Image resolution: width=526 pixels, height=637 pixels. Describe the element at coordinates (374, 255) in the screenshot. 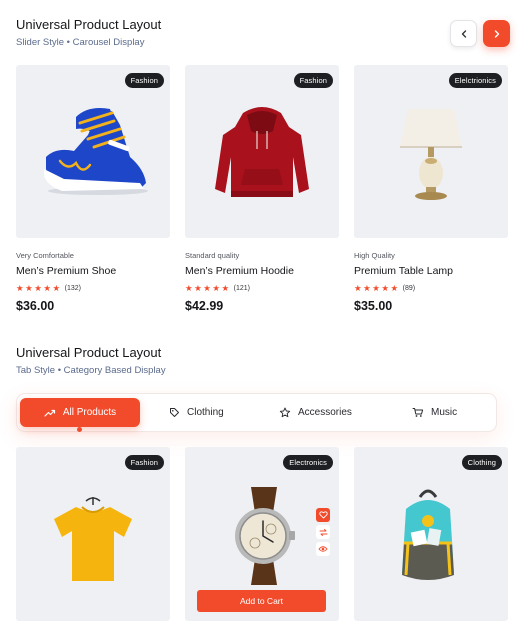

I see `product-note: High Quality` at that location.